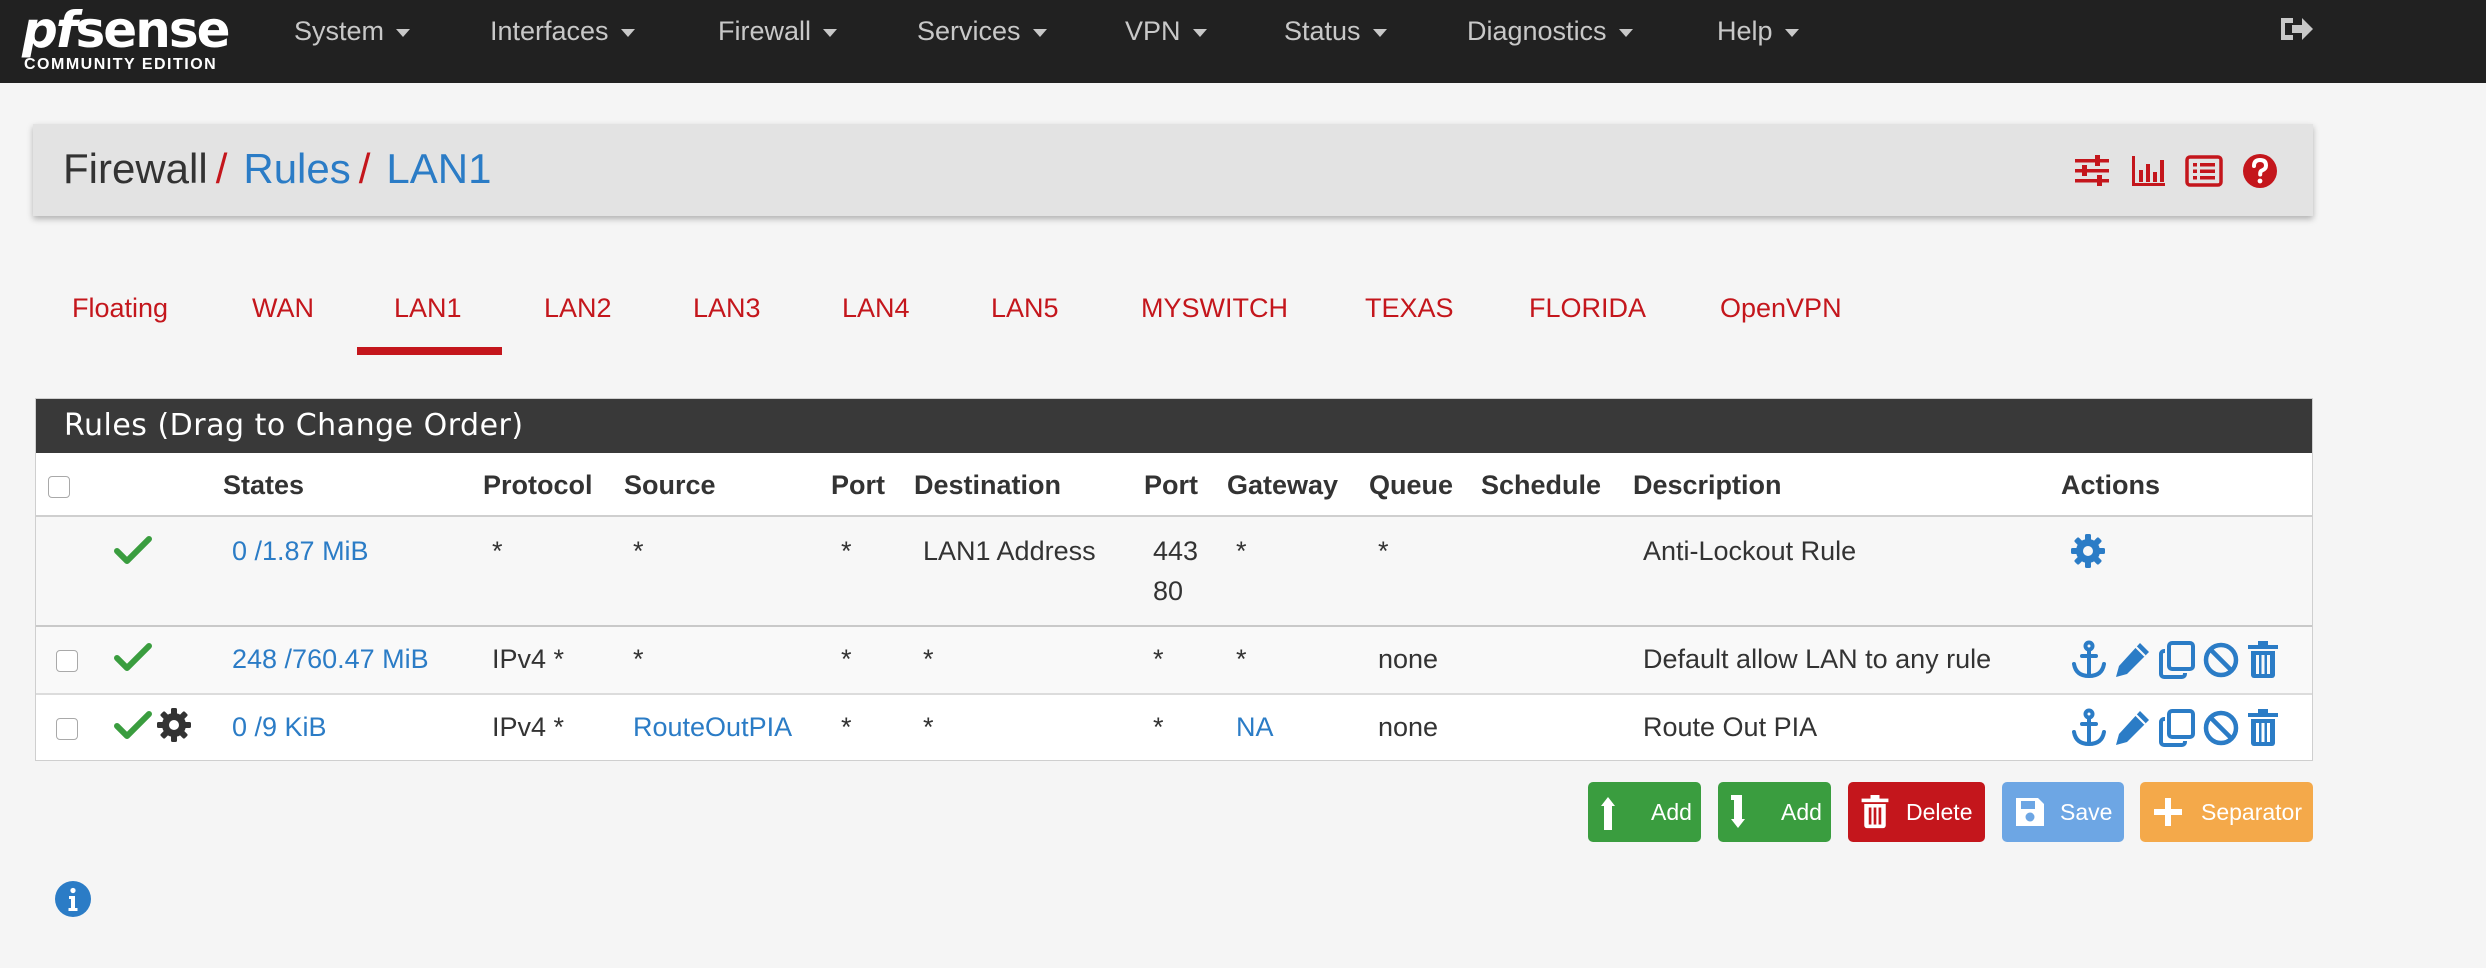 The image size is (2486, 968). I want to click on nav-diagnostics: Diagnostics, so click(1550, 31).